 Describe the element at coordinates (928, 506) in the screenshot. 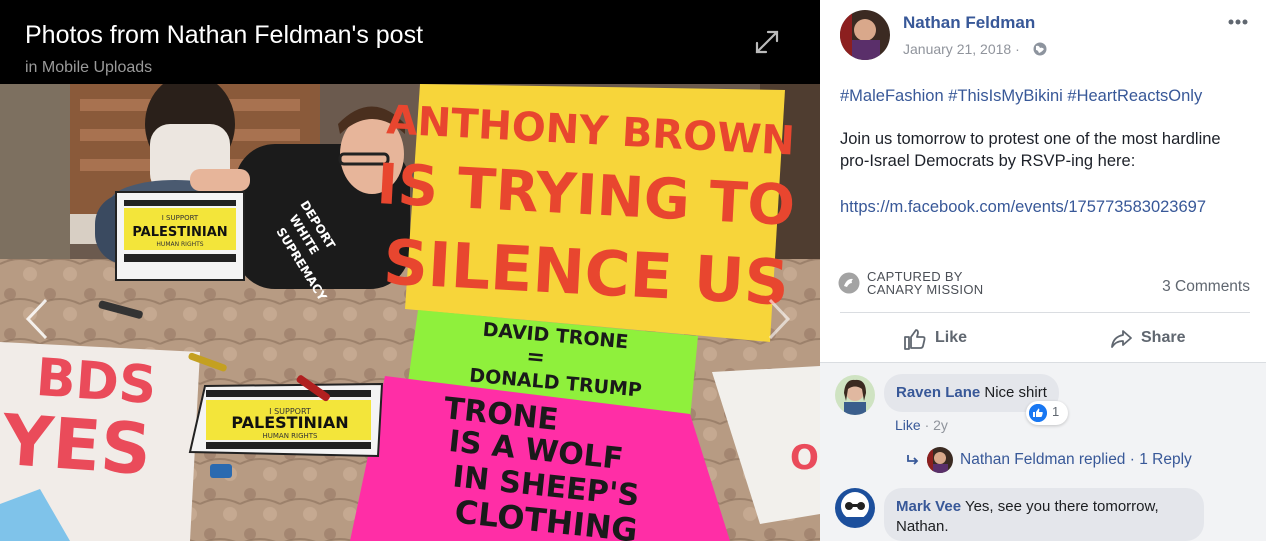

I see `commenter-name: Mark Vee` at that location.